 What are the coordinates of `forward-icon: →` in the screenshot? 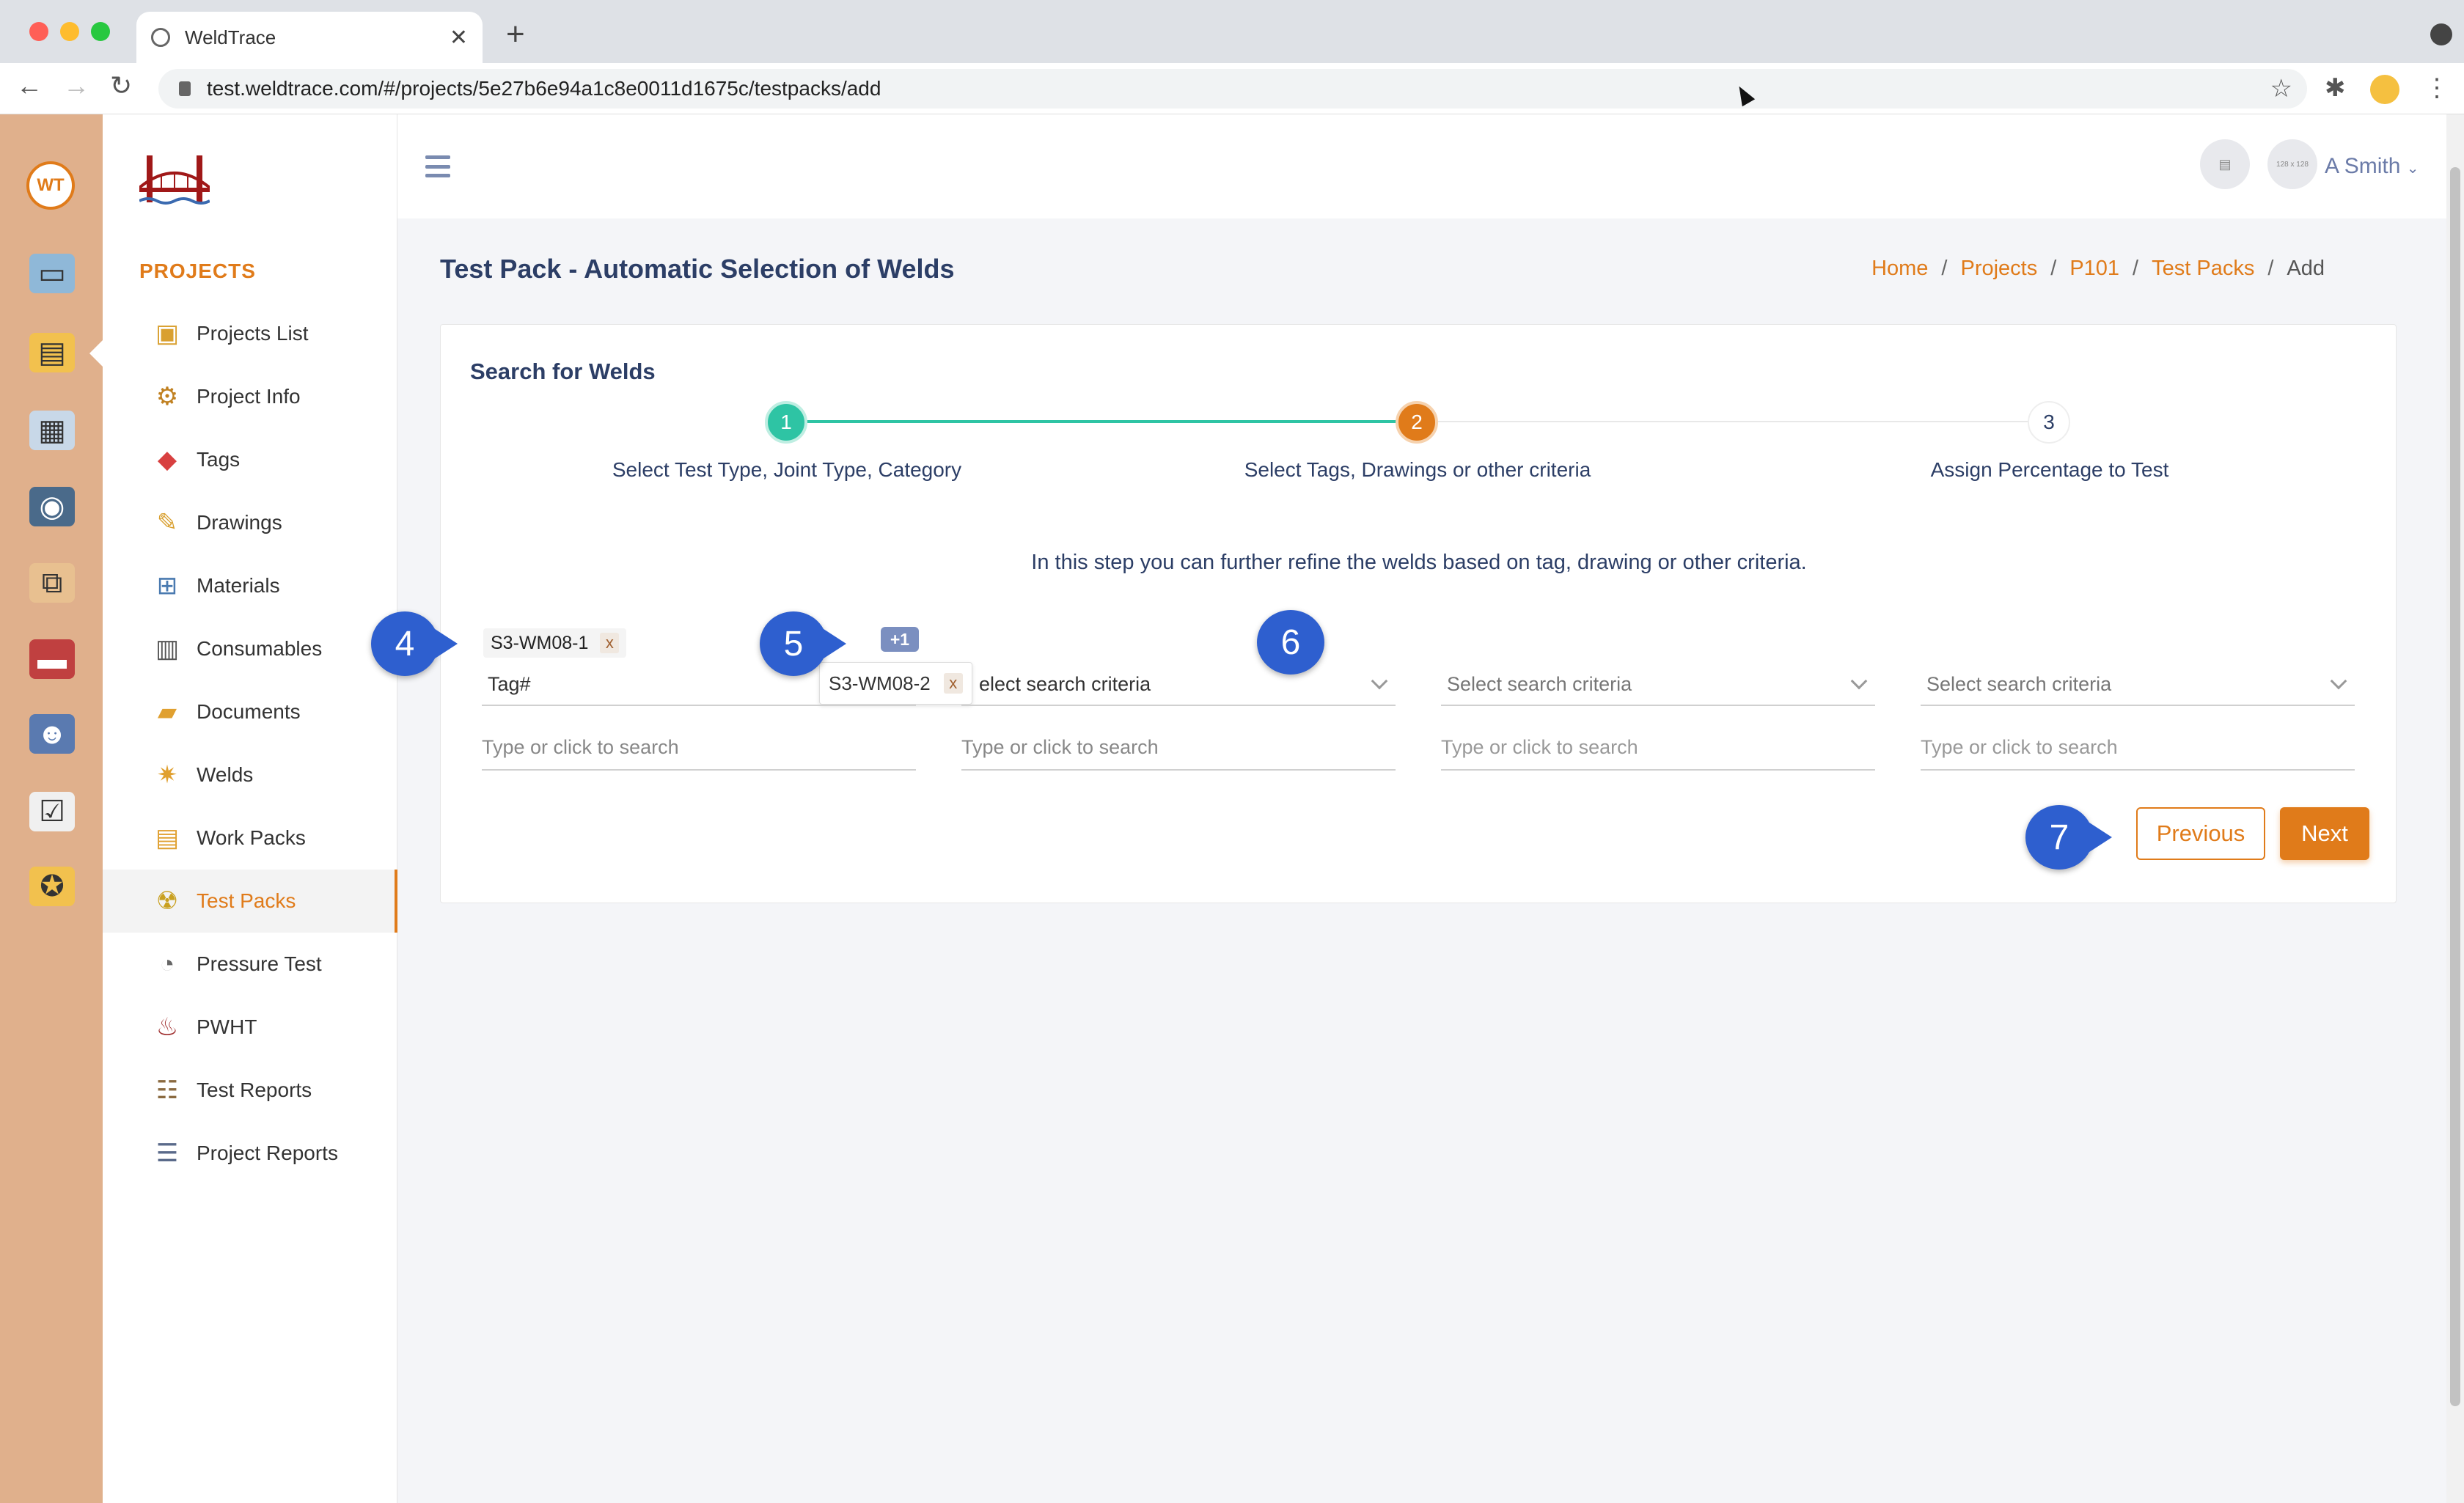 It's located at (76, 85).